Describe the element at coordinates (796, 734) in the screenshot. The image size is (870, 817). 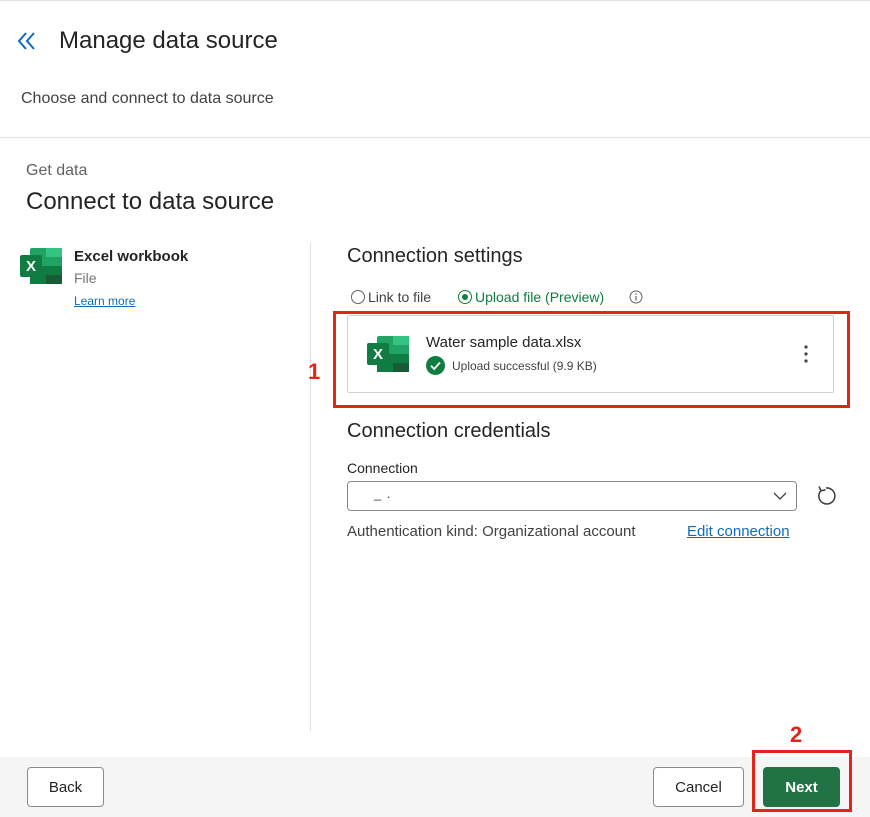
I see `annotation-number-2: 2` at that location.